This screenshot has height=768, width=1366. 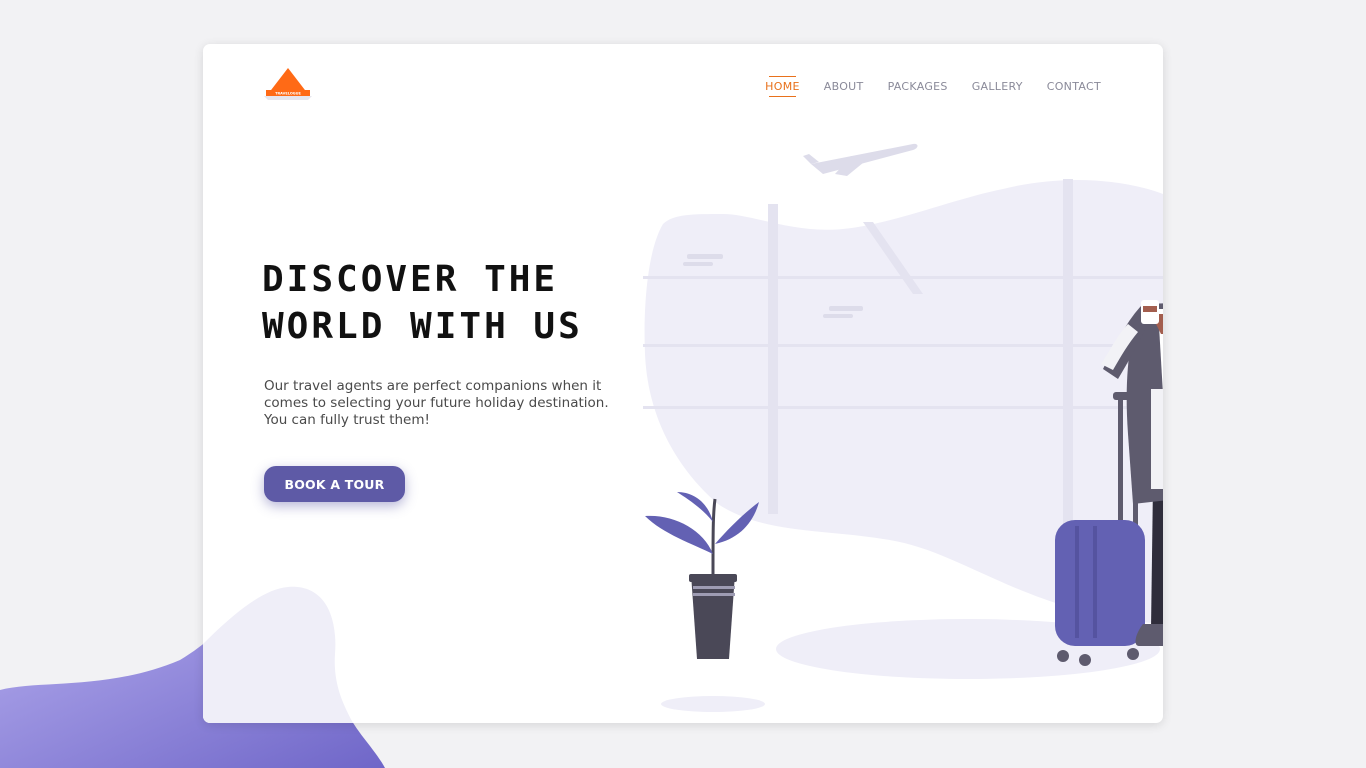 I want to click on hero-title: DISCOVER THE WORLD WITH US, so click(x=442, y=303).